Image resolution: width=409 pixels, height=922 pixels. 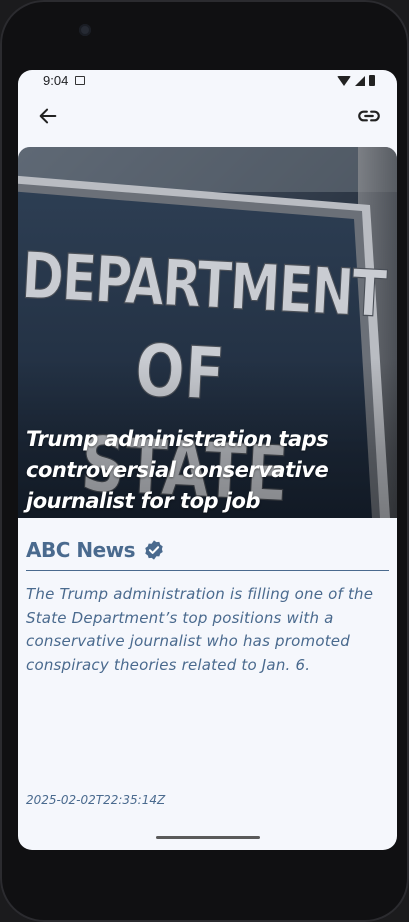 I want to click on source-row: ABC News, so click(x=95, y=550).